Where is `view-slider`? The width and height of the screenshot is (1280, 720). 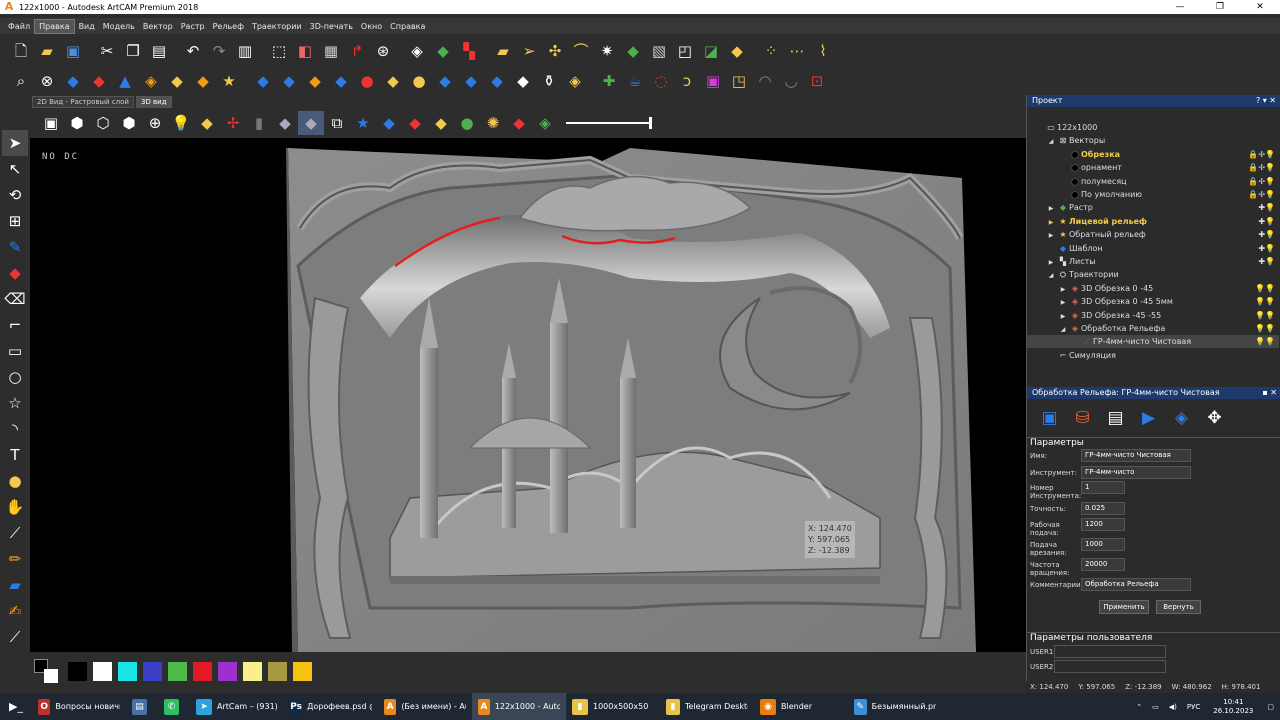
view-slider is located at coordinates (609, 123).